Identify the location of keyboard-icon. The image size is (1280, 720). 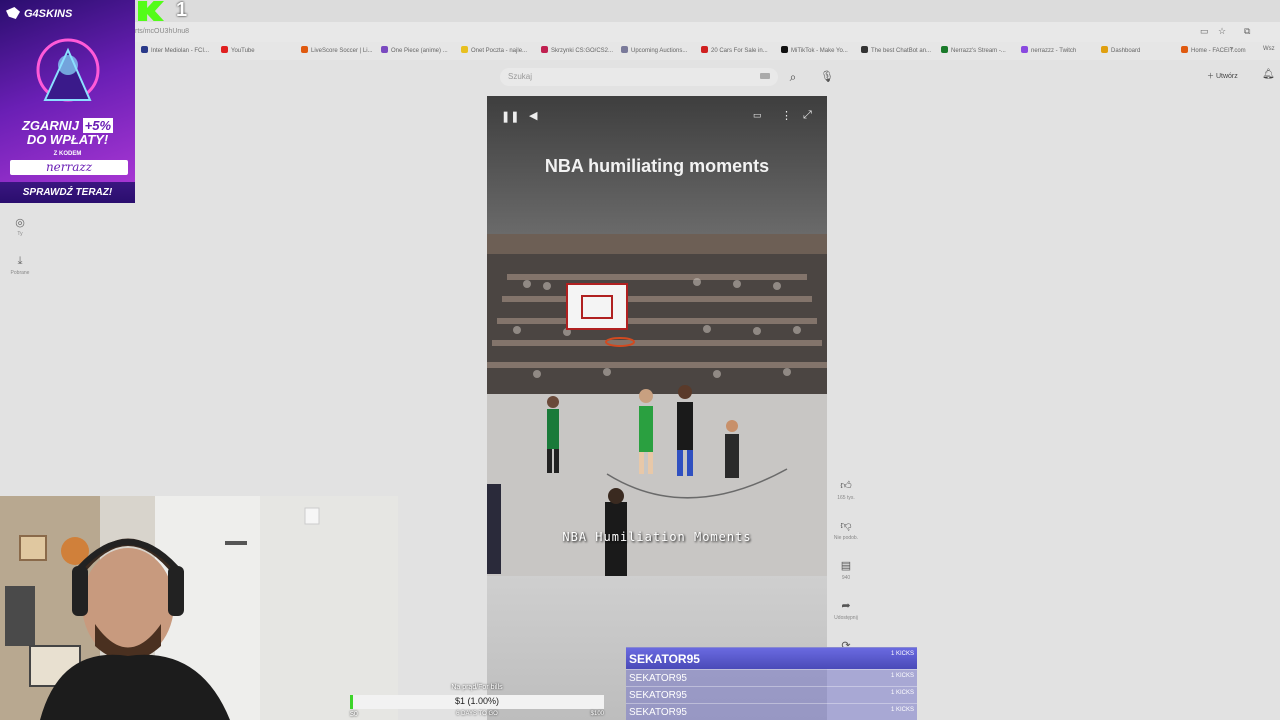
(765, 76).